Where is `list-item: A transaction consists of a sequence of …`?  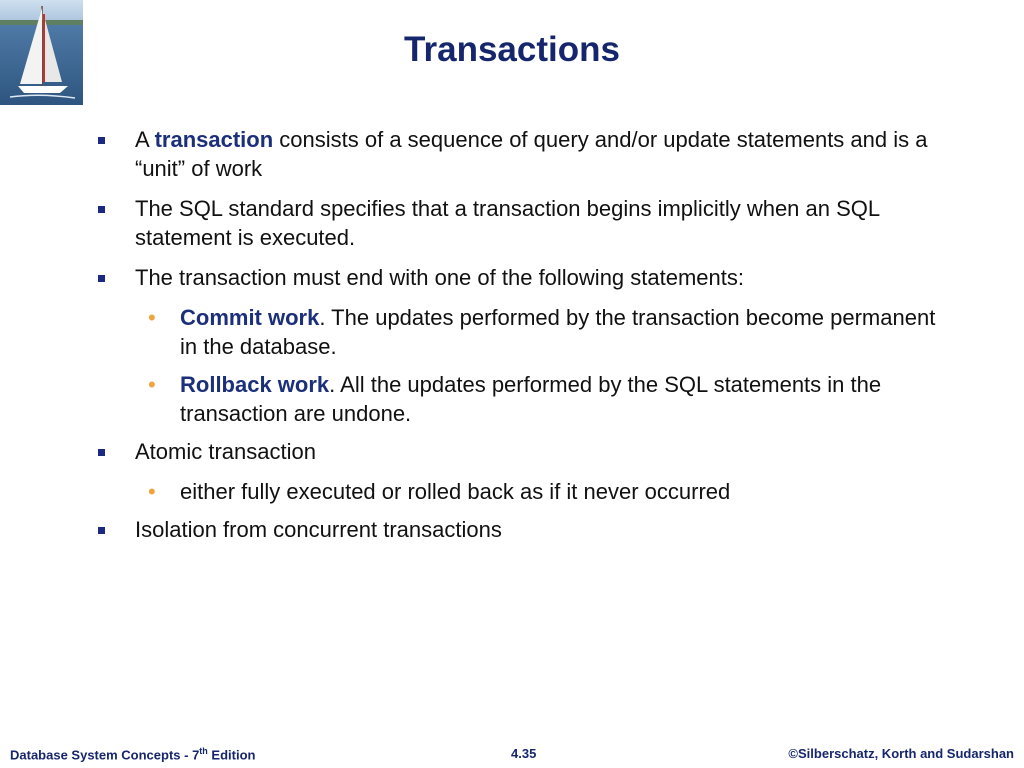 list-item: A transaction consists of a sequence of … is located at coordinates (526, 154).